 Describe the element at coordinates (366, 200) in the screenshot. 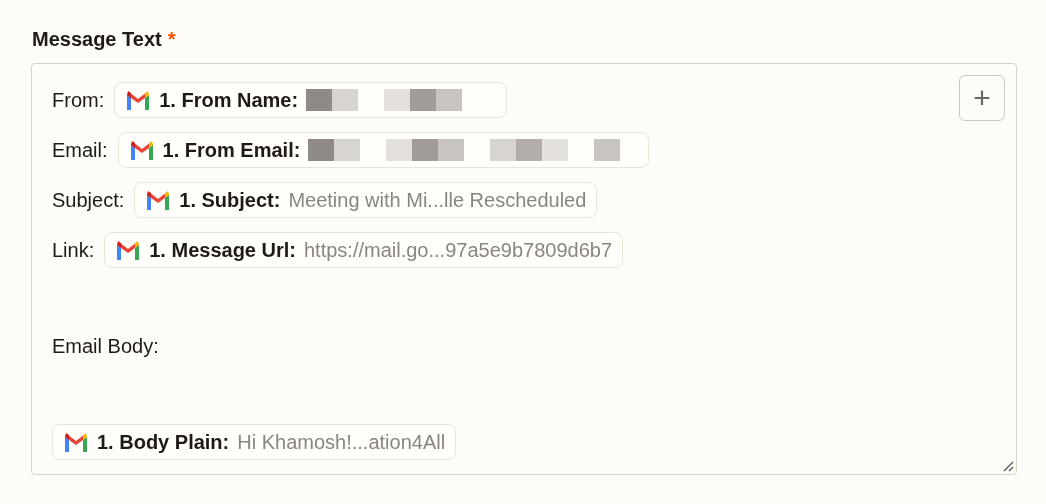

I see `data-token: 1. Subject: Meeting with Mi...lle Rescheduled` at that location.